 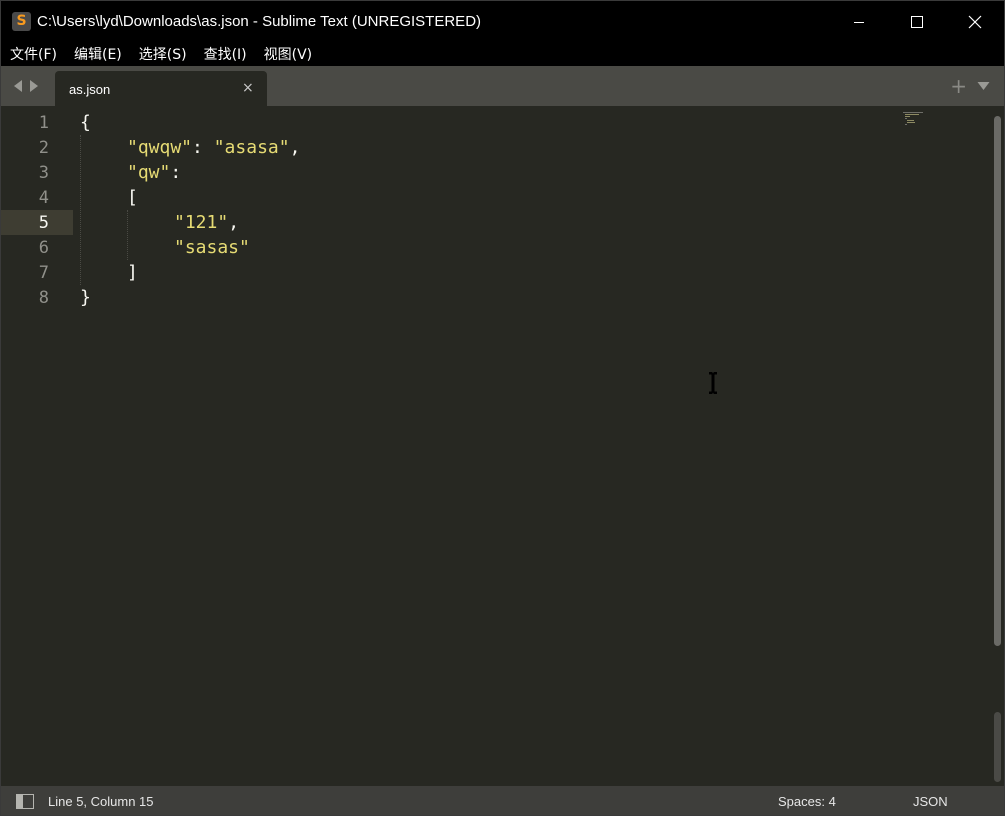 What do you see at coordinates (983, 86) in the screenshot?
I see `tab-menu-chevron-down-icon` at bounding box center [983, 86].